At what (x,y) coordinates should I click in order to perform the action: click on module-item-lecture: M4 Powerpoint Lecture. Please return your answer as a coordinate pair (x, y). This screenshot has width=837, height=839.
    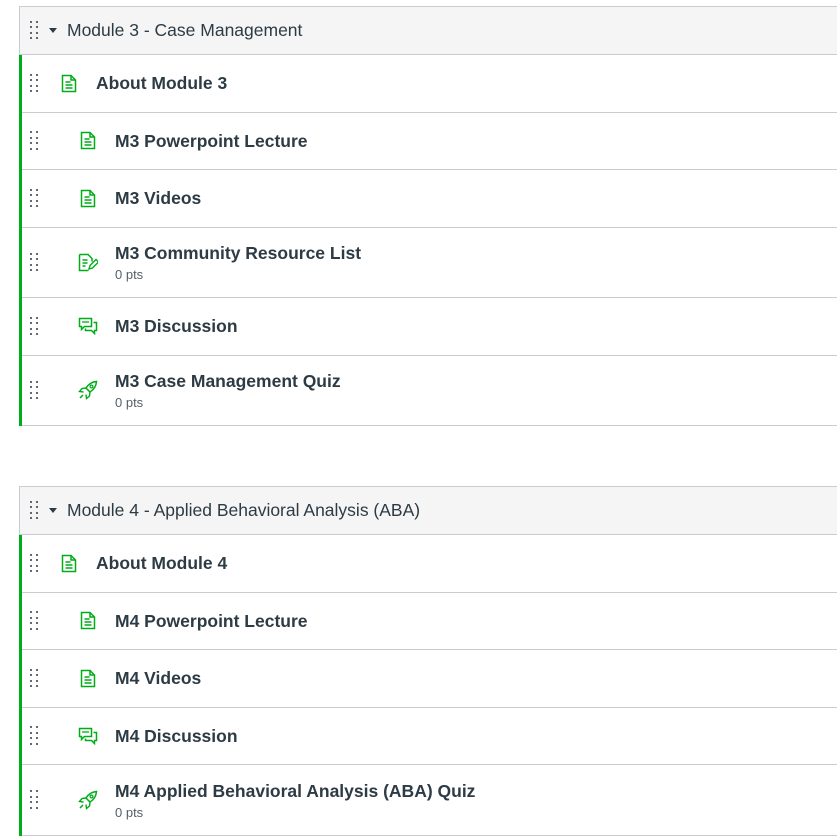
    Looking at the image, I should click on (429, 621).